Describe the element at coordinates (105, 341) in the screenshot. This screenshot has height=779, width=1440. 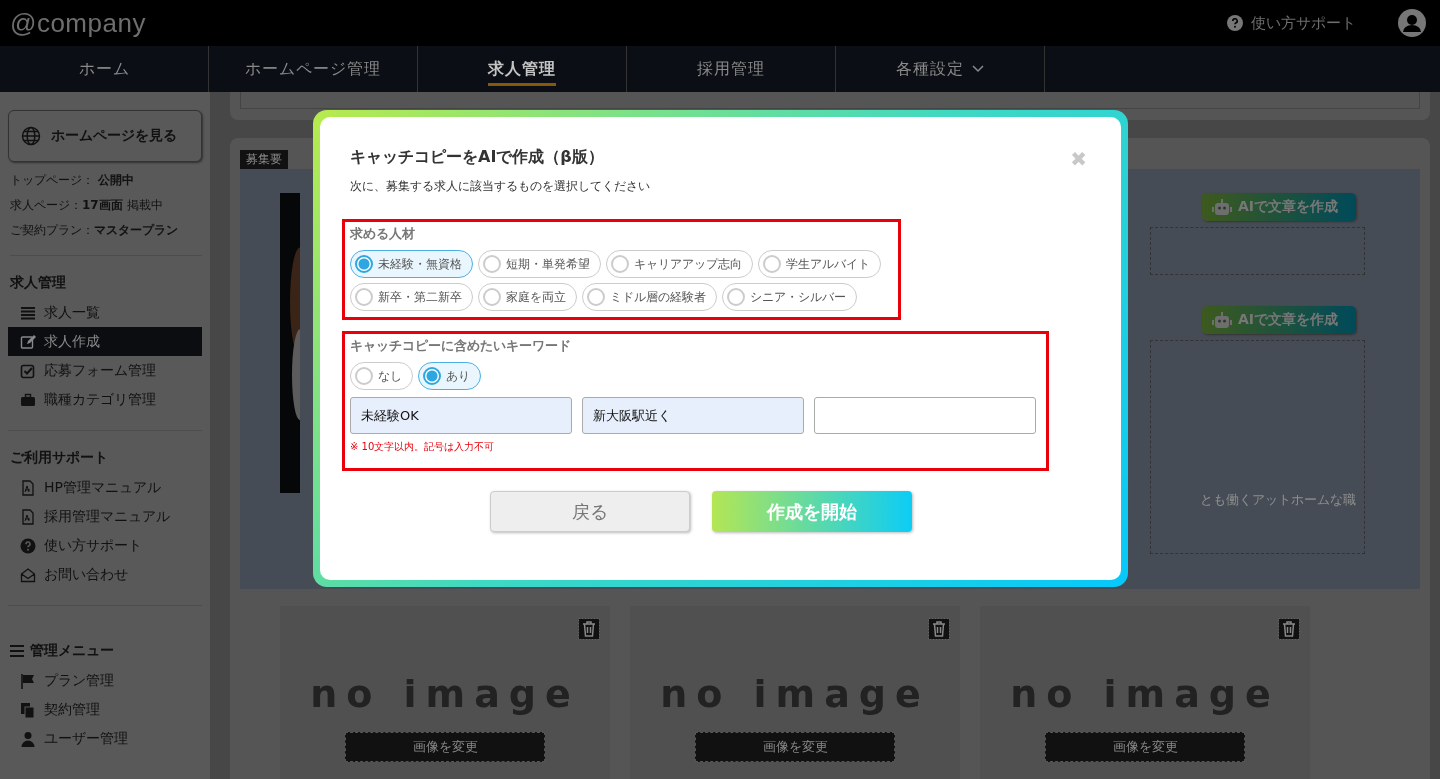
I see `sidebar-item: 求人作成` at that location.